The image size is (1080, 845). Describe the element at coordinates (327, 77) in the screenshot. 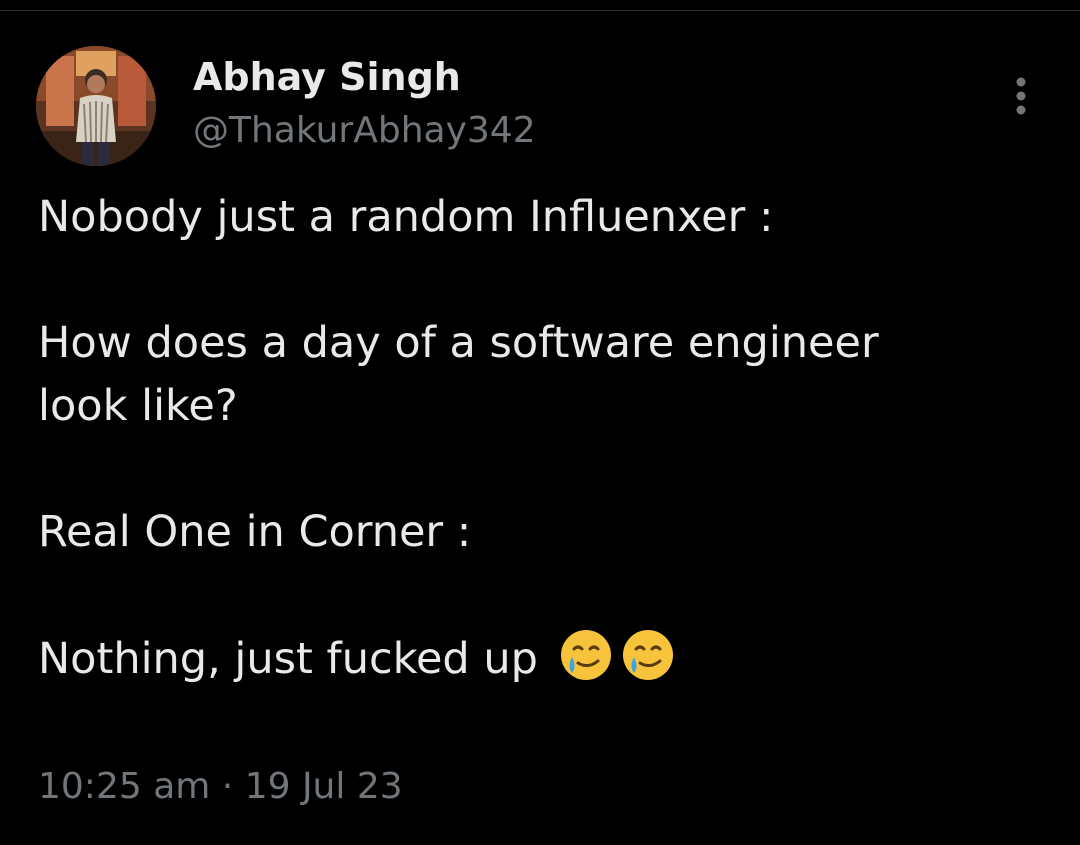

I see `author-display-name: Abhay Singh` at that location.